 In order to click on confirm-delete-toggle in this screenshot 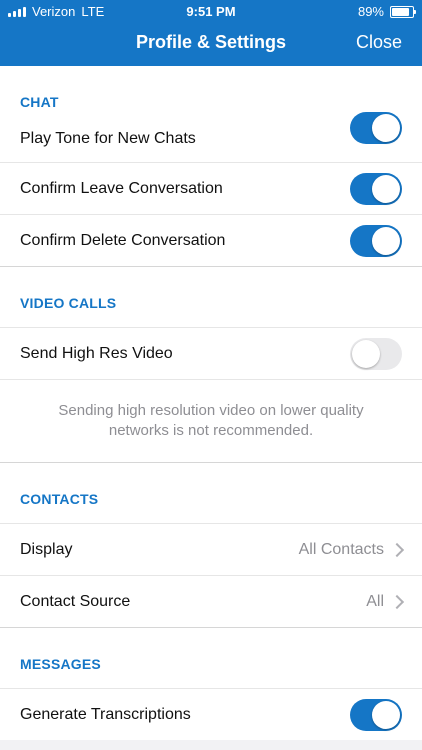, I will do `click(376, 240)`.